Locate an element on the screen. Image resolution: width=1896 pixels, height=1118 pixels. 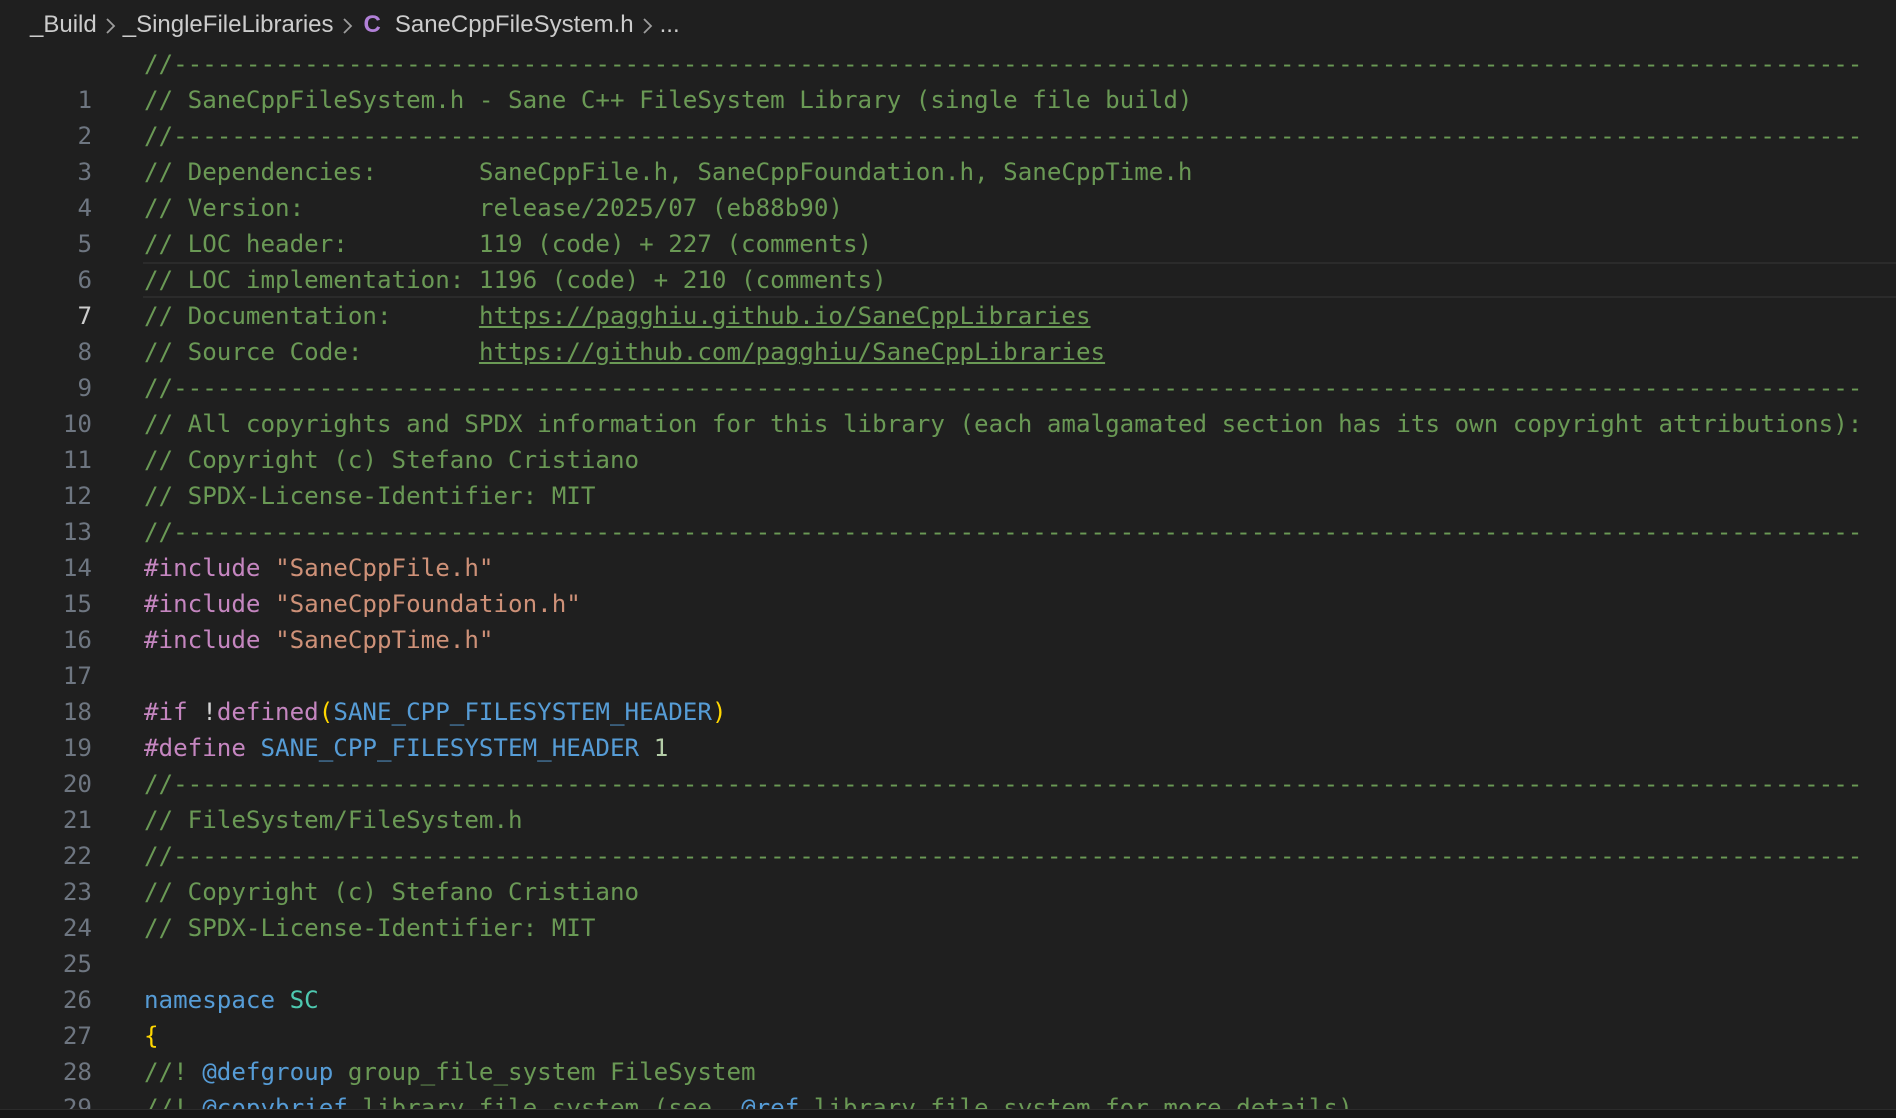
code-line: 13 // SPDX-License-Identifier: MIT is located at coordinates (948, 512).